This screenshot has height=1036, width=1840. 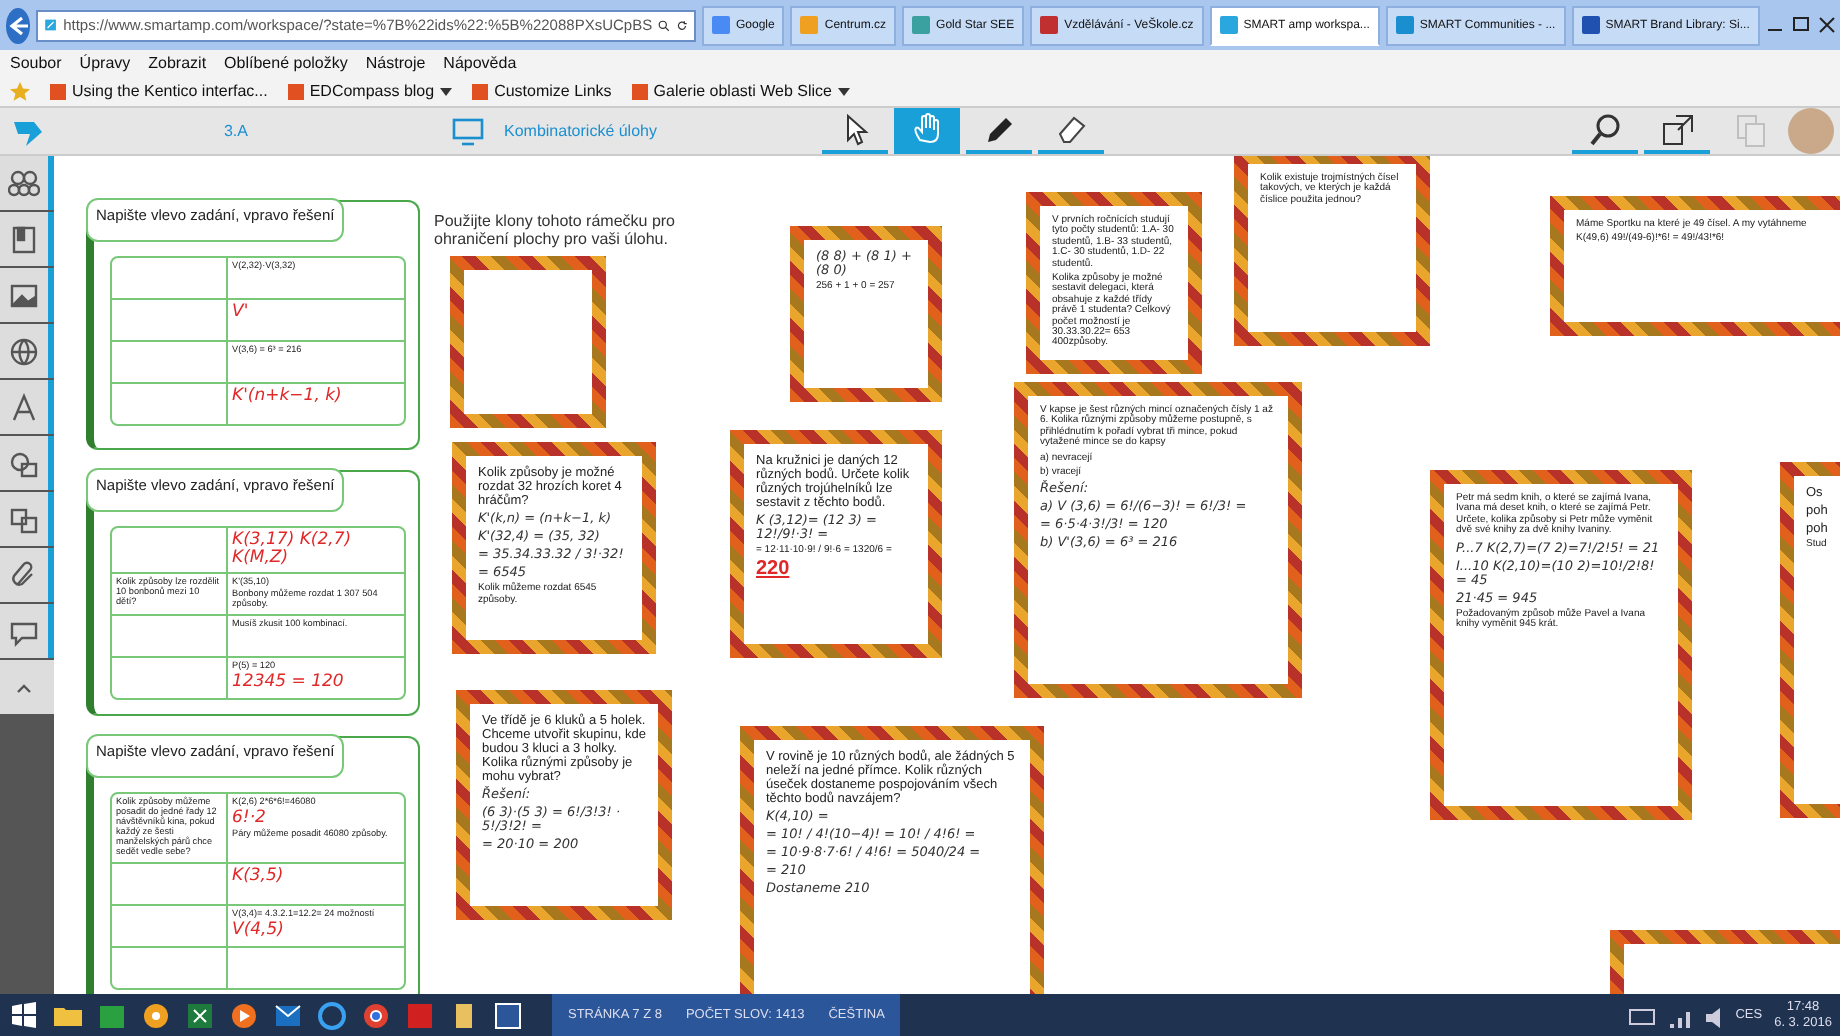 I want to click on menu-item: Zobrazit, so click(x=177, y=63).